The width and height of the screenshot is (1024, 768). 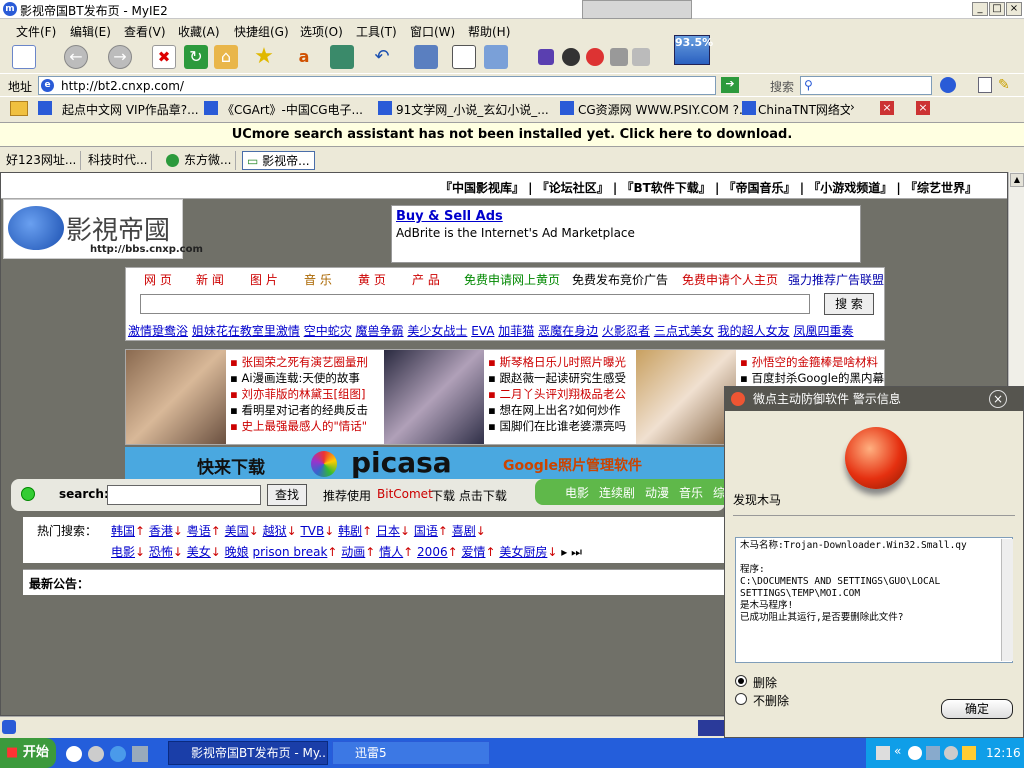 What do you see at coordinates (1006, 85) in the screenshot?
I see `marker-icon: ✎` at bounding box center [1006, 85].